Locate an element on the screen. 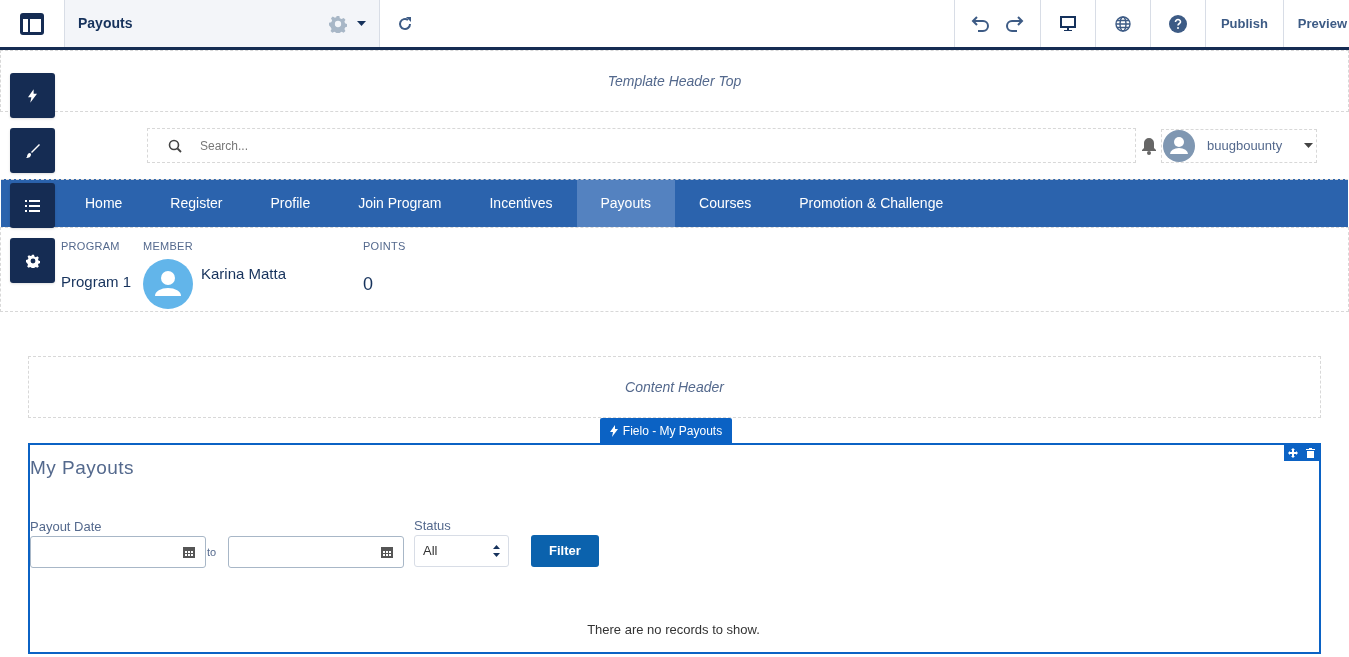 This screenshot has height=657, width=1349. component-tag: Fielo - My Payouts is located at coordinates (666, 430).